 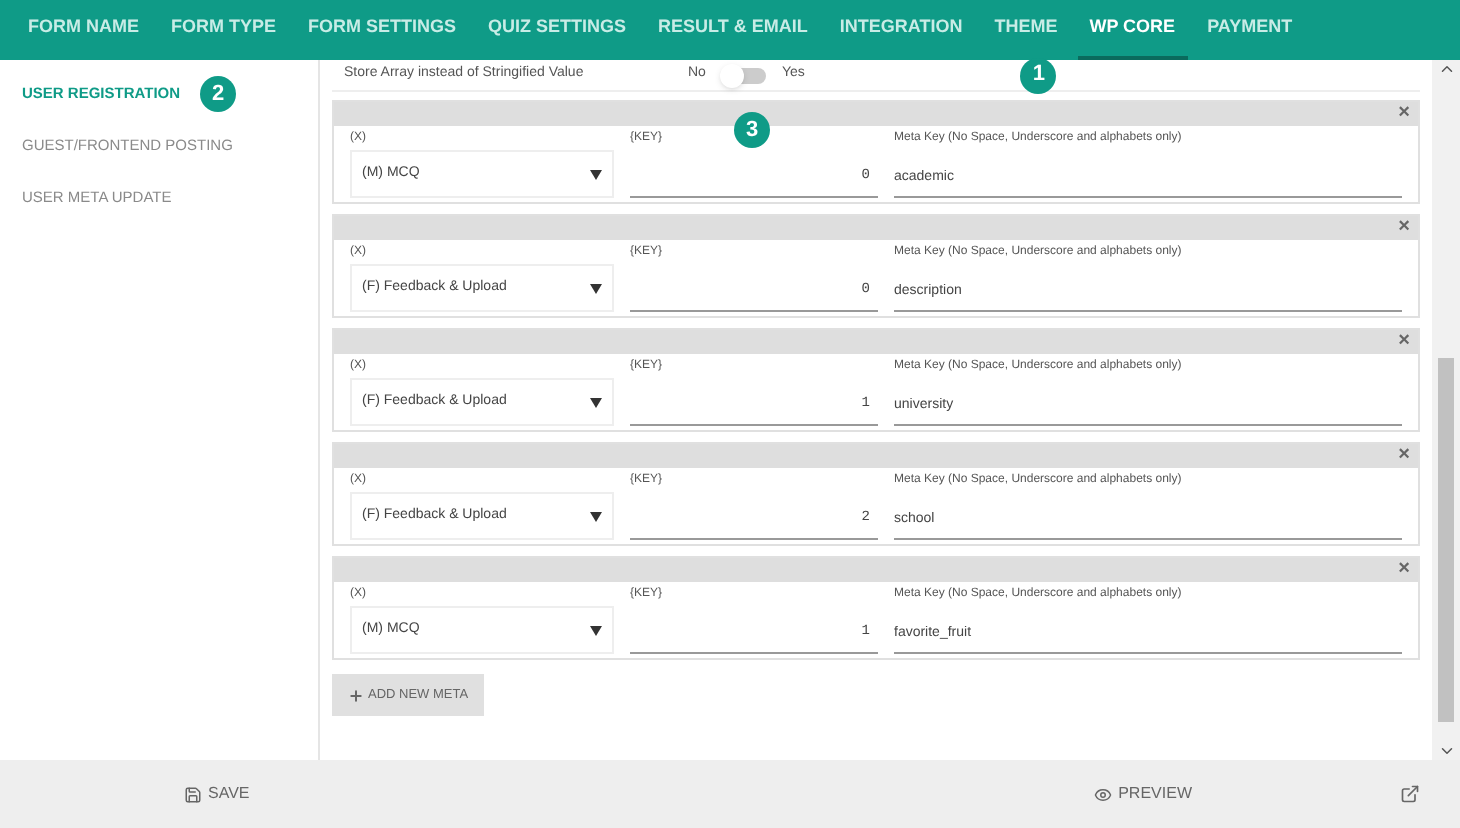 What do you see at coordinates (733, 30) in the screenshot?
I see `nav-tab: RESULT & EMAIL` at bounding box center [733, 30].